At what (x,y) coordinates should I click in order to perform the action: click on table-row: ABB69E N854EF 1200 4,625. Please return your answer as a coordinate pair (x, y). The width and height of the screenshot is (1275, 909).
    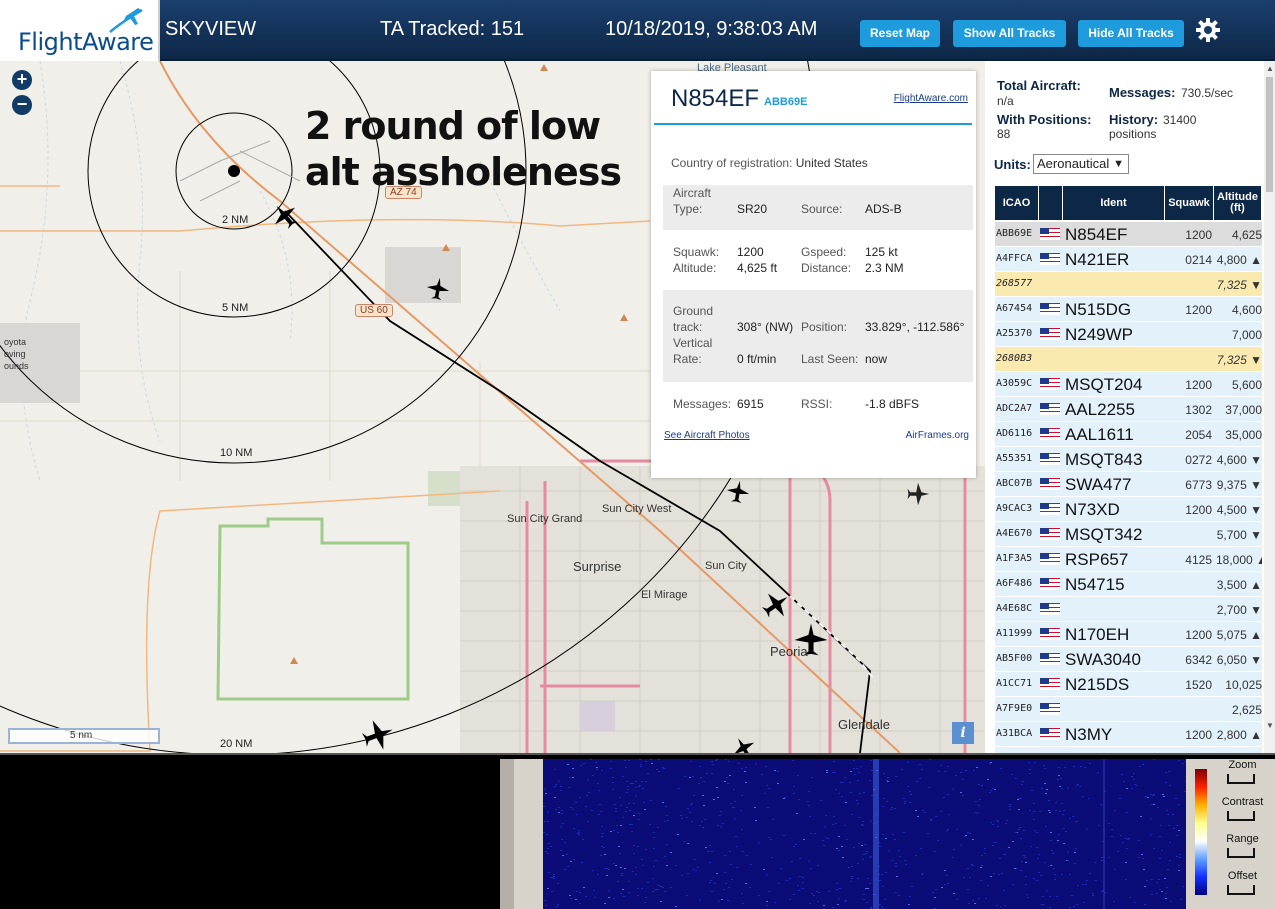
    Looking at the image, I should click on (1128, 234).